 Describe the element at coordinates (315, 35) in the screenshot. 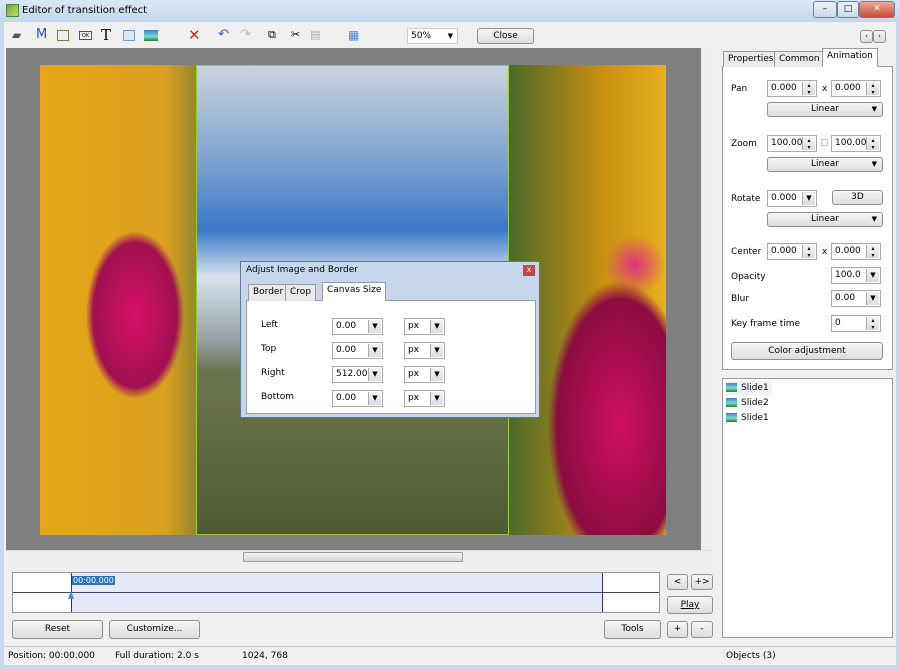

I see `paste-icon: ▤` at that location.